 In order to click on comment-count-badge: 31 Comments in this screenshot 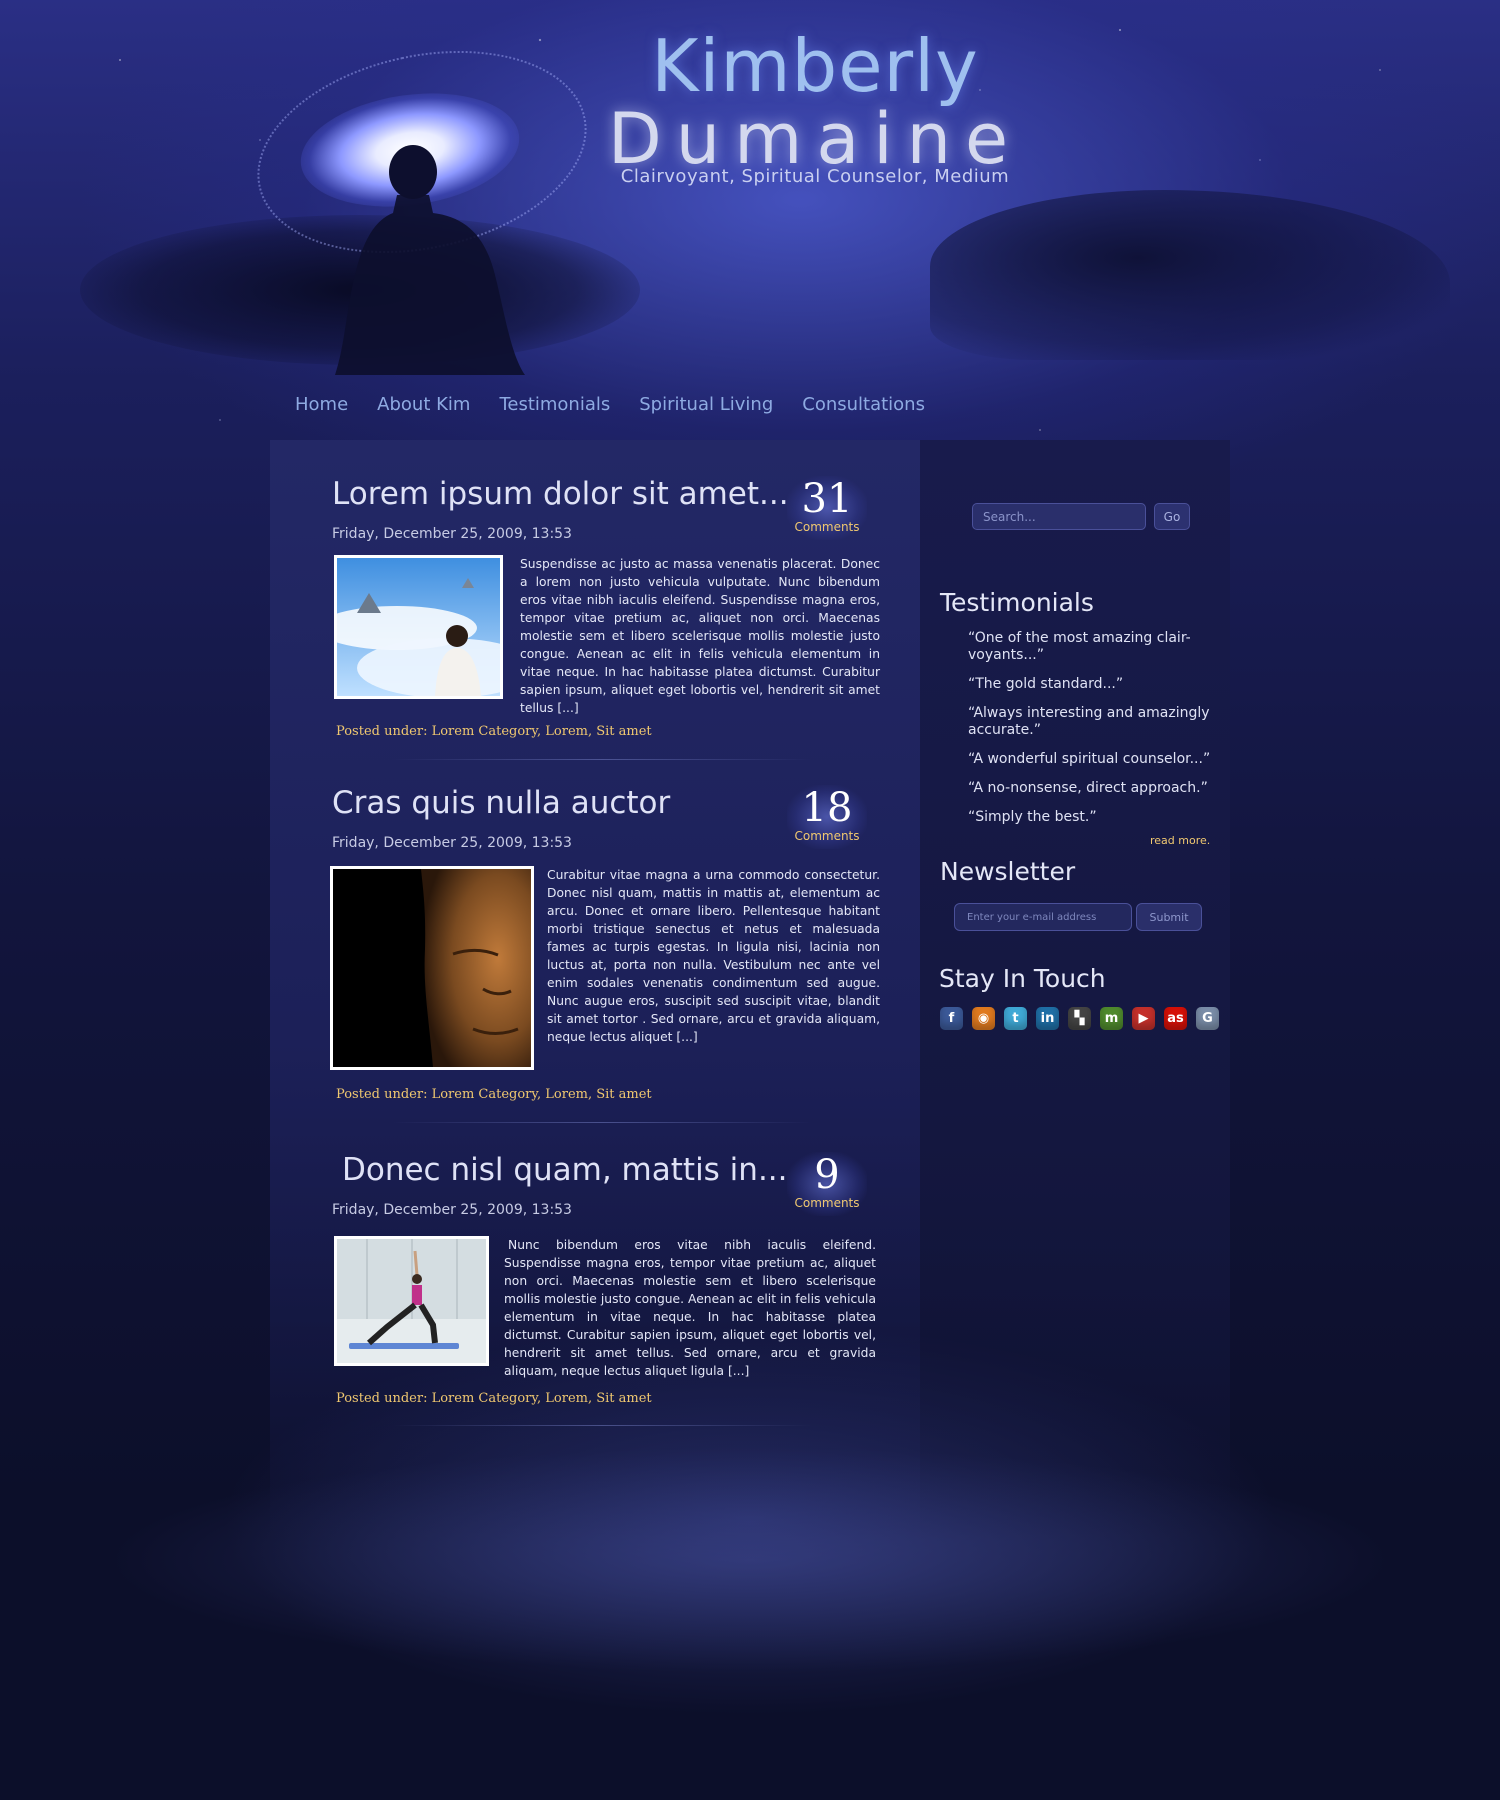, I will do `click(827, 508)`.